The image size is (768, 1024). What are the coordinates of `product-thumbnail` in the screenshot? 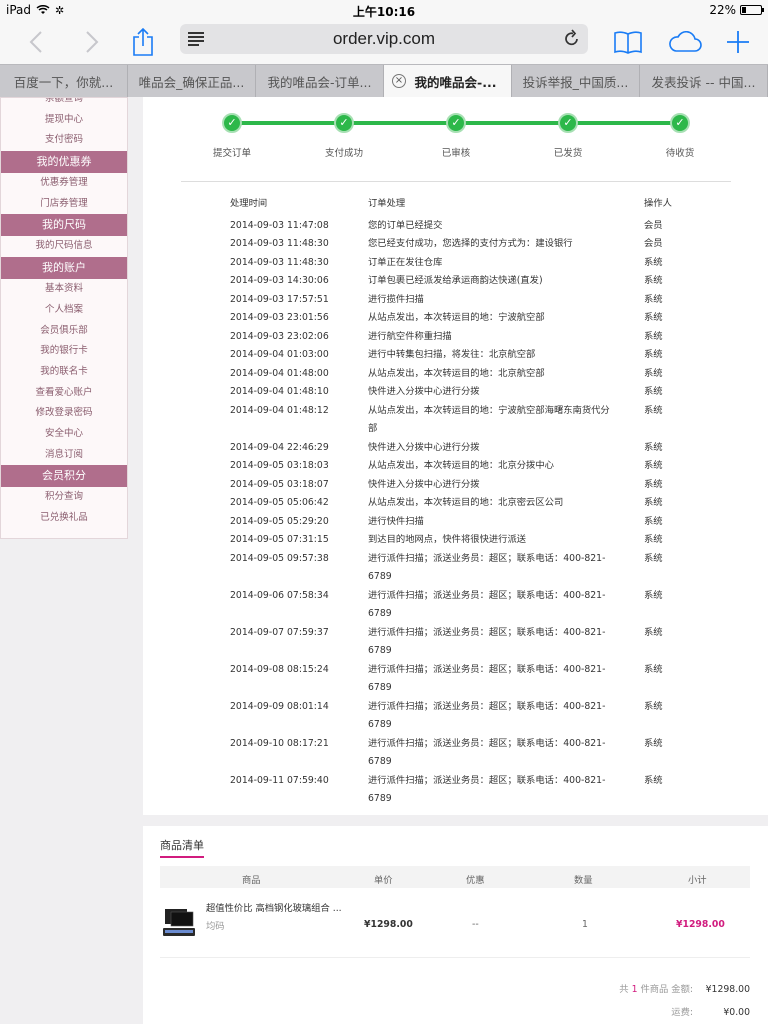 It's located at (179, 923).